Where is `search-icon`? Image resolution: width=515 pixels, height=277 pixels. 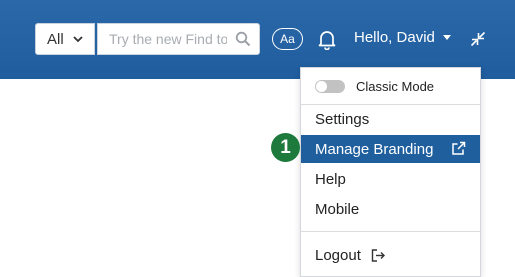 search-icon is located at coordinates (243, 41).